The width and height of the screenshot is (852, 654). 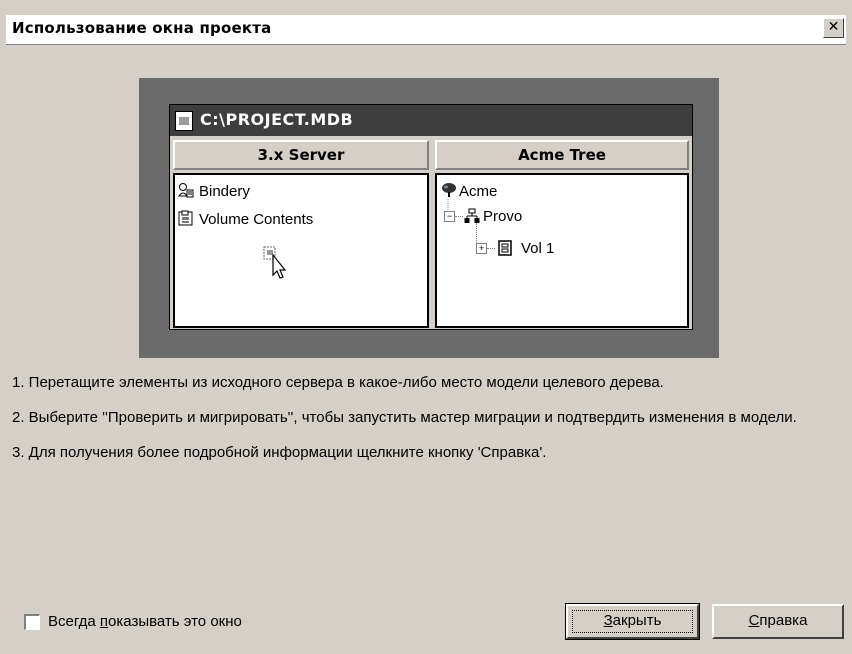 What do you see at coordinates (301, 250) in the screenshot?
I see `source-pane-body: Bindery Volume Contents` at bounding box center [301, 250].